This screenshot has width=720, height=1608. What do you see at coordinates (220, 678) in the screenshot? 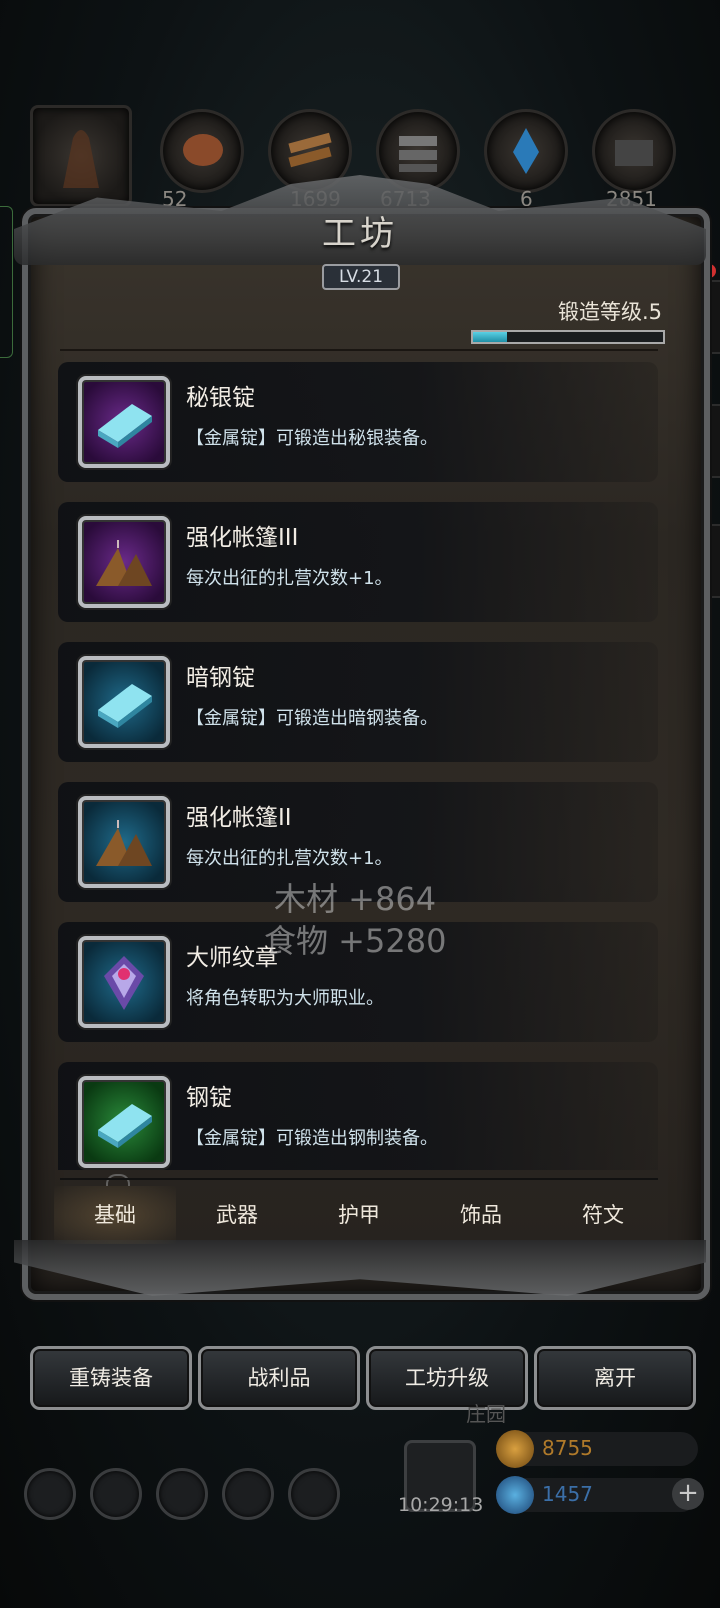
I see `item-name: 暗钢锭` at bounding box center [220, 678].